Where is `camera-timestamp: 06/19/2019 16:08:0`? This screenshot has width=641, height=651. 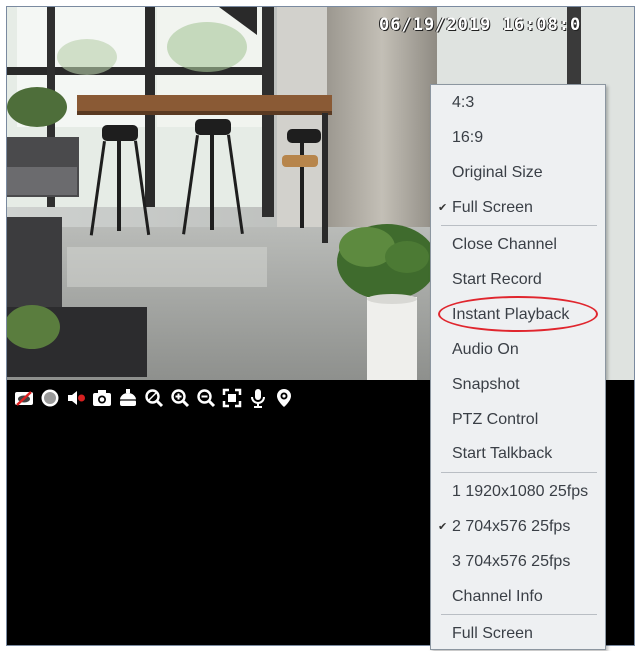
camera-timestamp: 06/19/2019 16:08:0 is located at coordinates (480, 25).